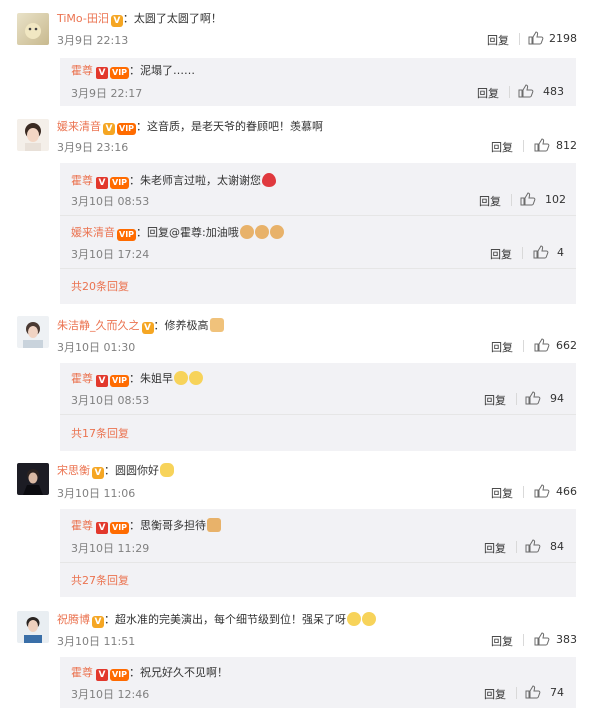  Describe the element at coordinates (96, 493) in the screenshot. I see `comment-time: 3月10日 11:06` at that location.